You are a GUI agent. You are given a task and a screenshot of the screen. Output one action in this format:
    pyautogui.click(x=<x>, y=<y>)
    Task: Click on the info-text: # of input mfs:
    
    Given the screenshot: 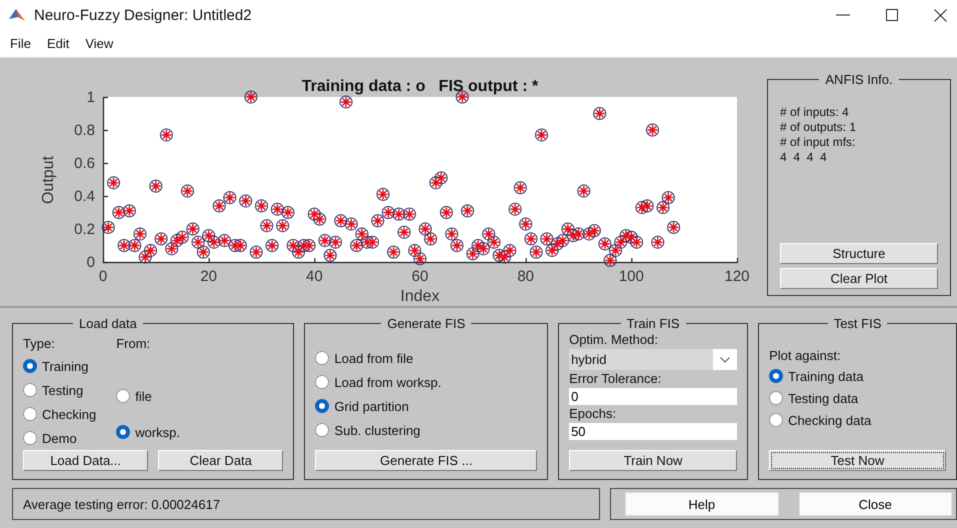 What is the action you would take?
    pyautogui.click(x=818, y=142)
    